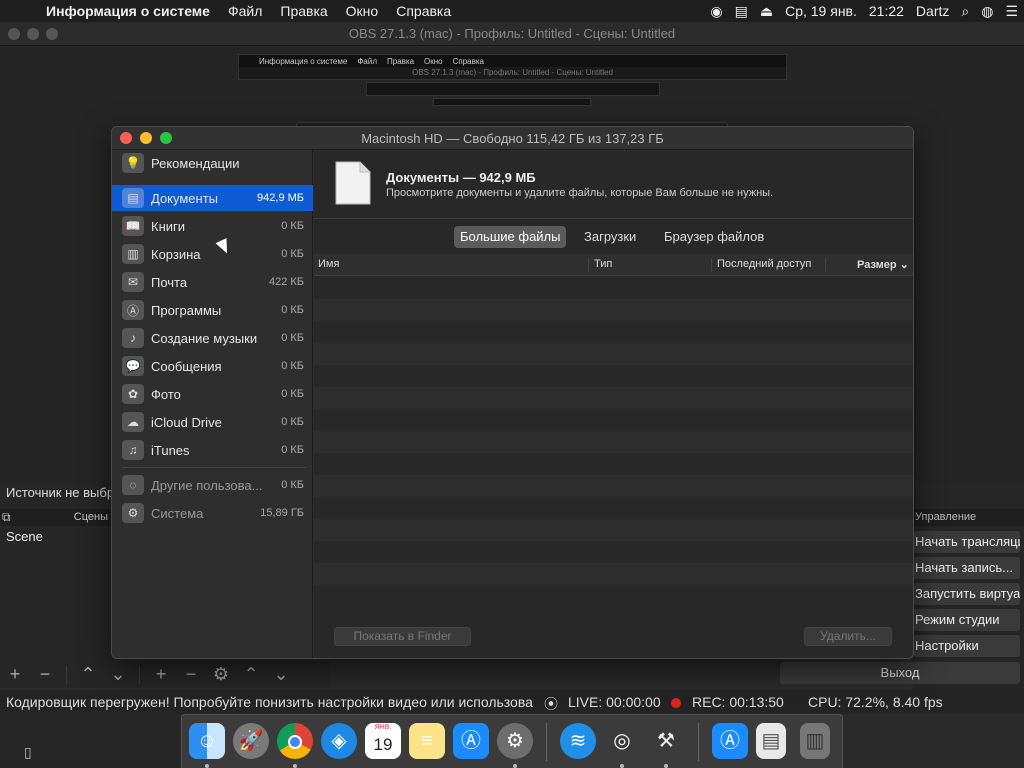 This screenshot has height=768, width=1024. Describe the element at coordinates (362, 11) in the screenshot. I see `menu-window: Окно` at that location.